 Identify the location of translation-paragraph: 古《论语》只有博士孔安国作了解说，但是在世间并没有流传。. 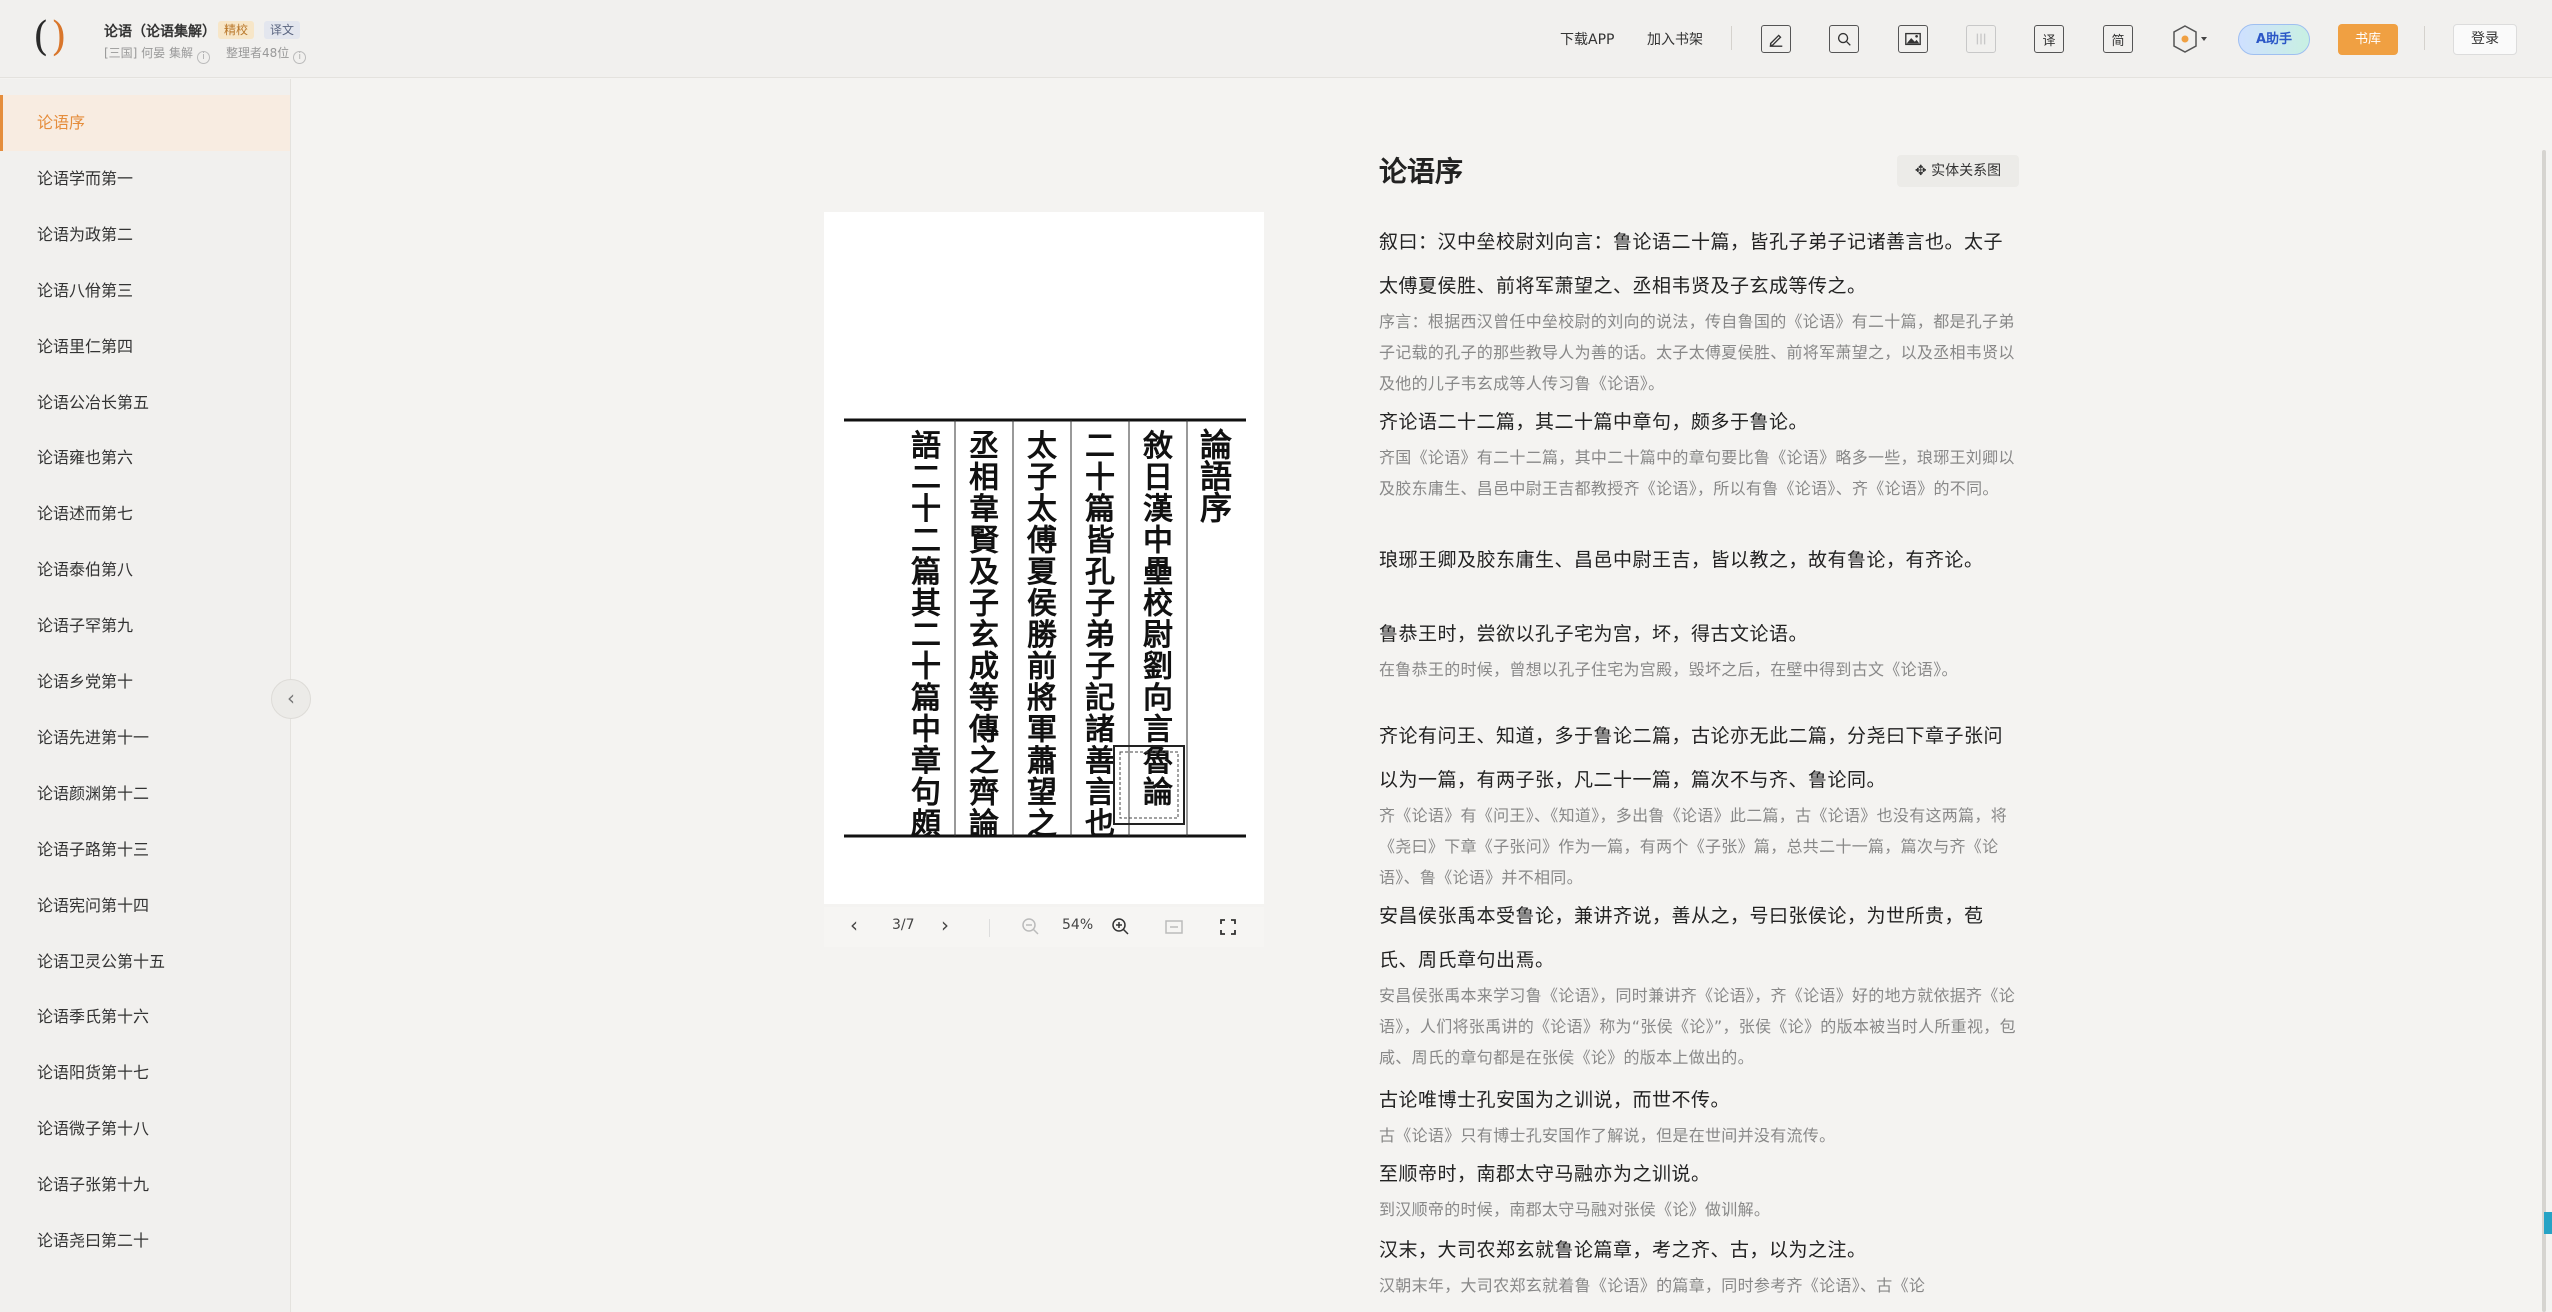
(1607, 1135).